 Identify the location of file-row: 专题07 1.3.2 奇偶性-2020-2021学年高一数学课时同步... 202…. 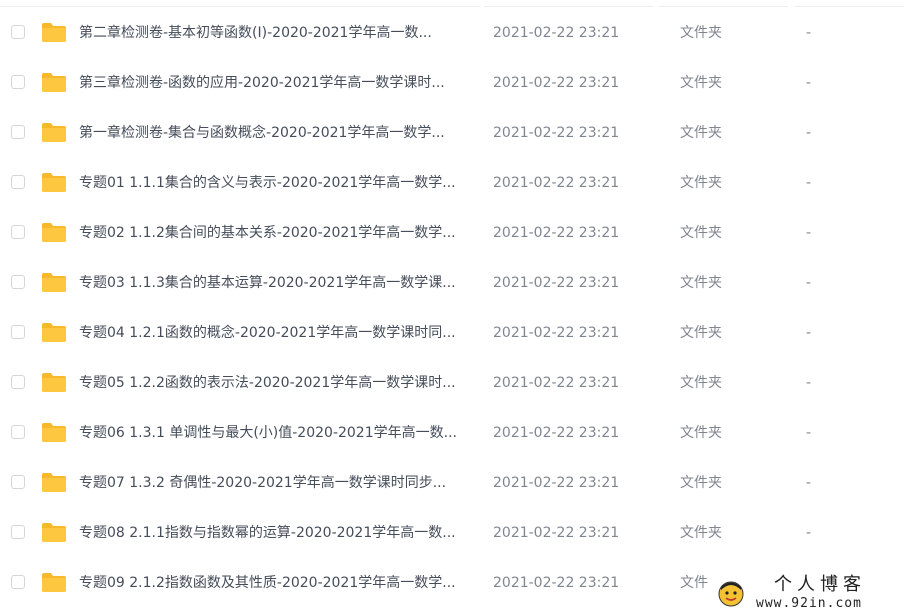
(452, 483).